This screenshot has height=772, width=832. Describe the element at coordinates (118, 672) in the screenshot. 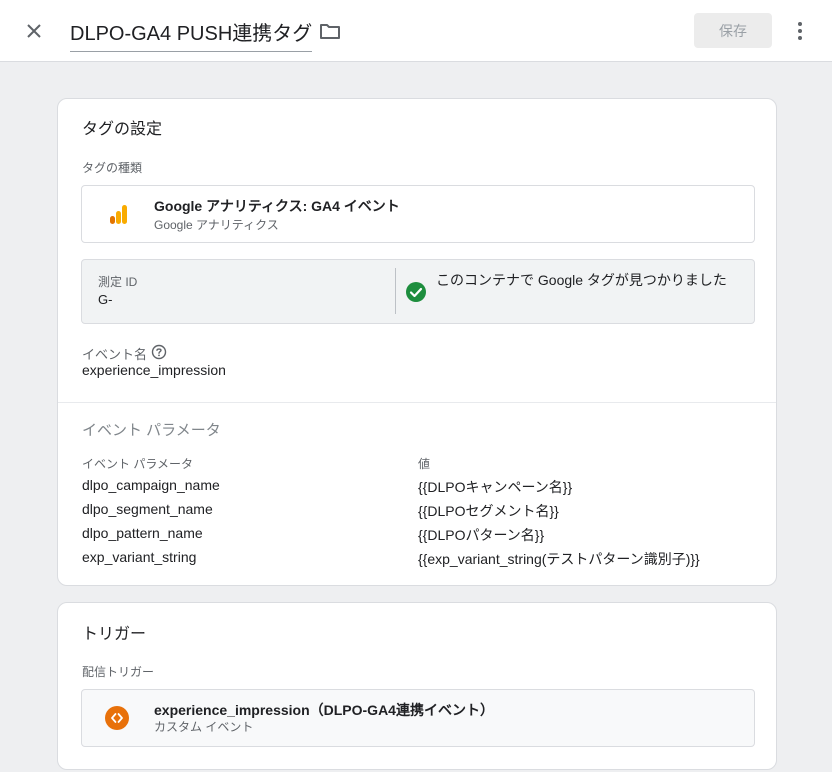

I see `firing-triggers-label: 配信トリガー` at that location.